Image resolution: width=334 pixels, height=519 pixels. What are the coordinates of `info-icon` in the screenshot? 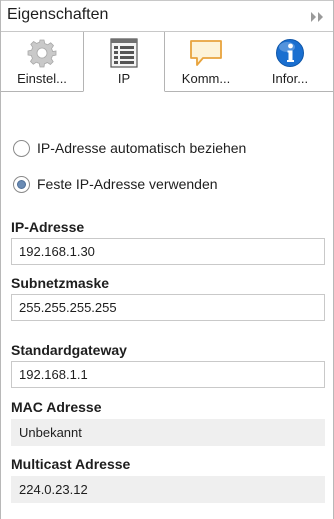 It's located at (290, 53).